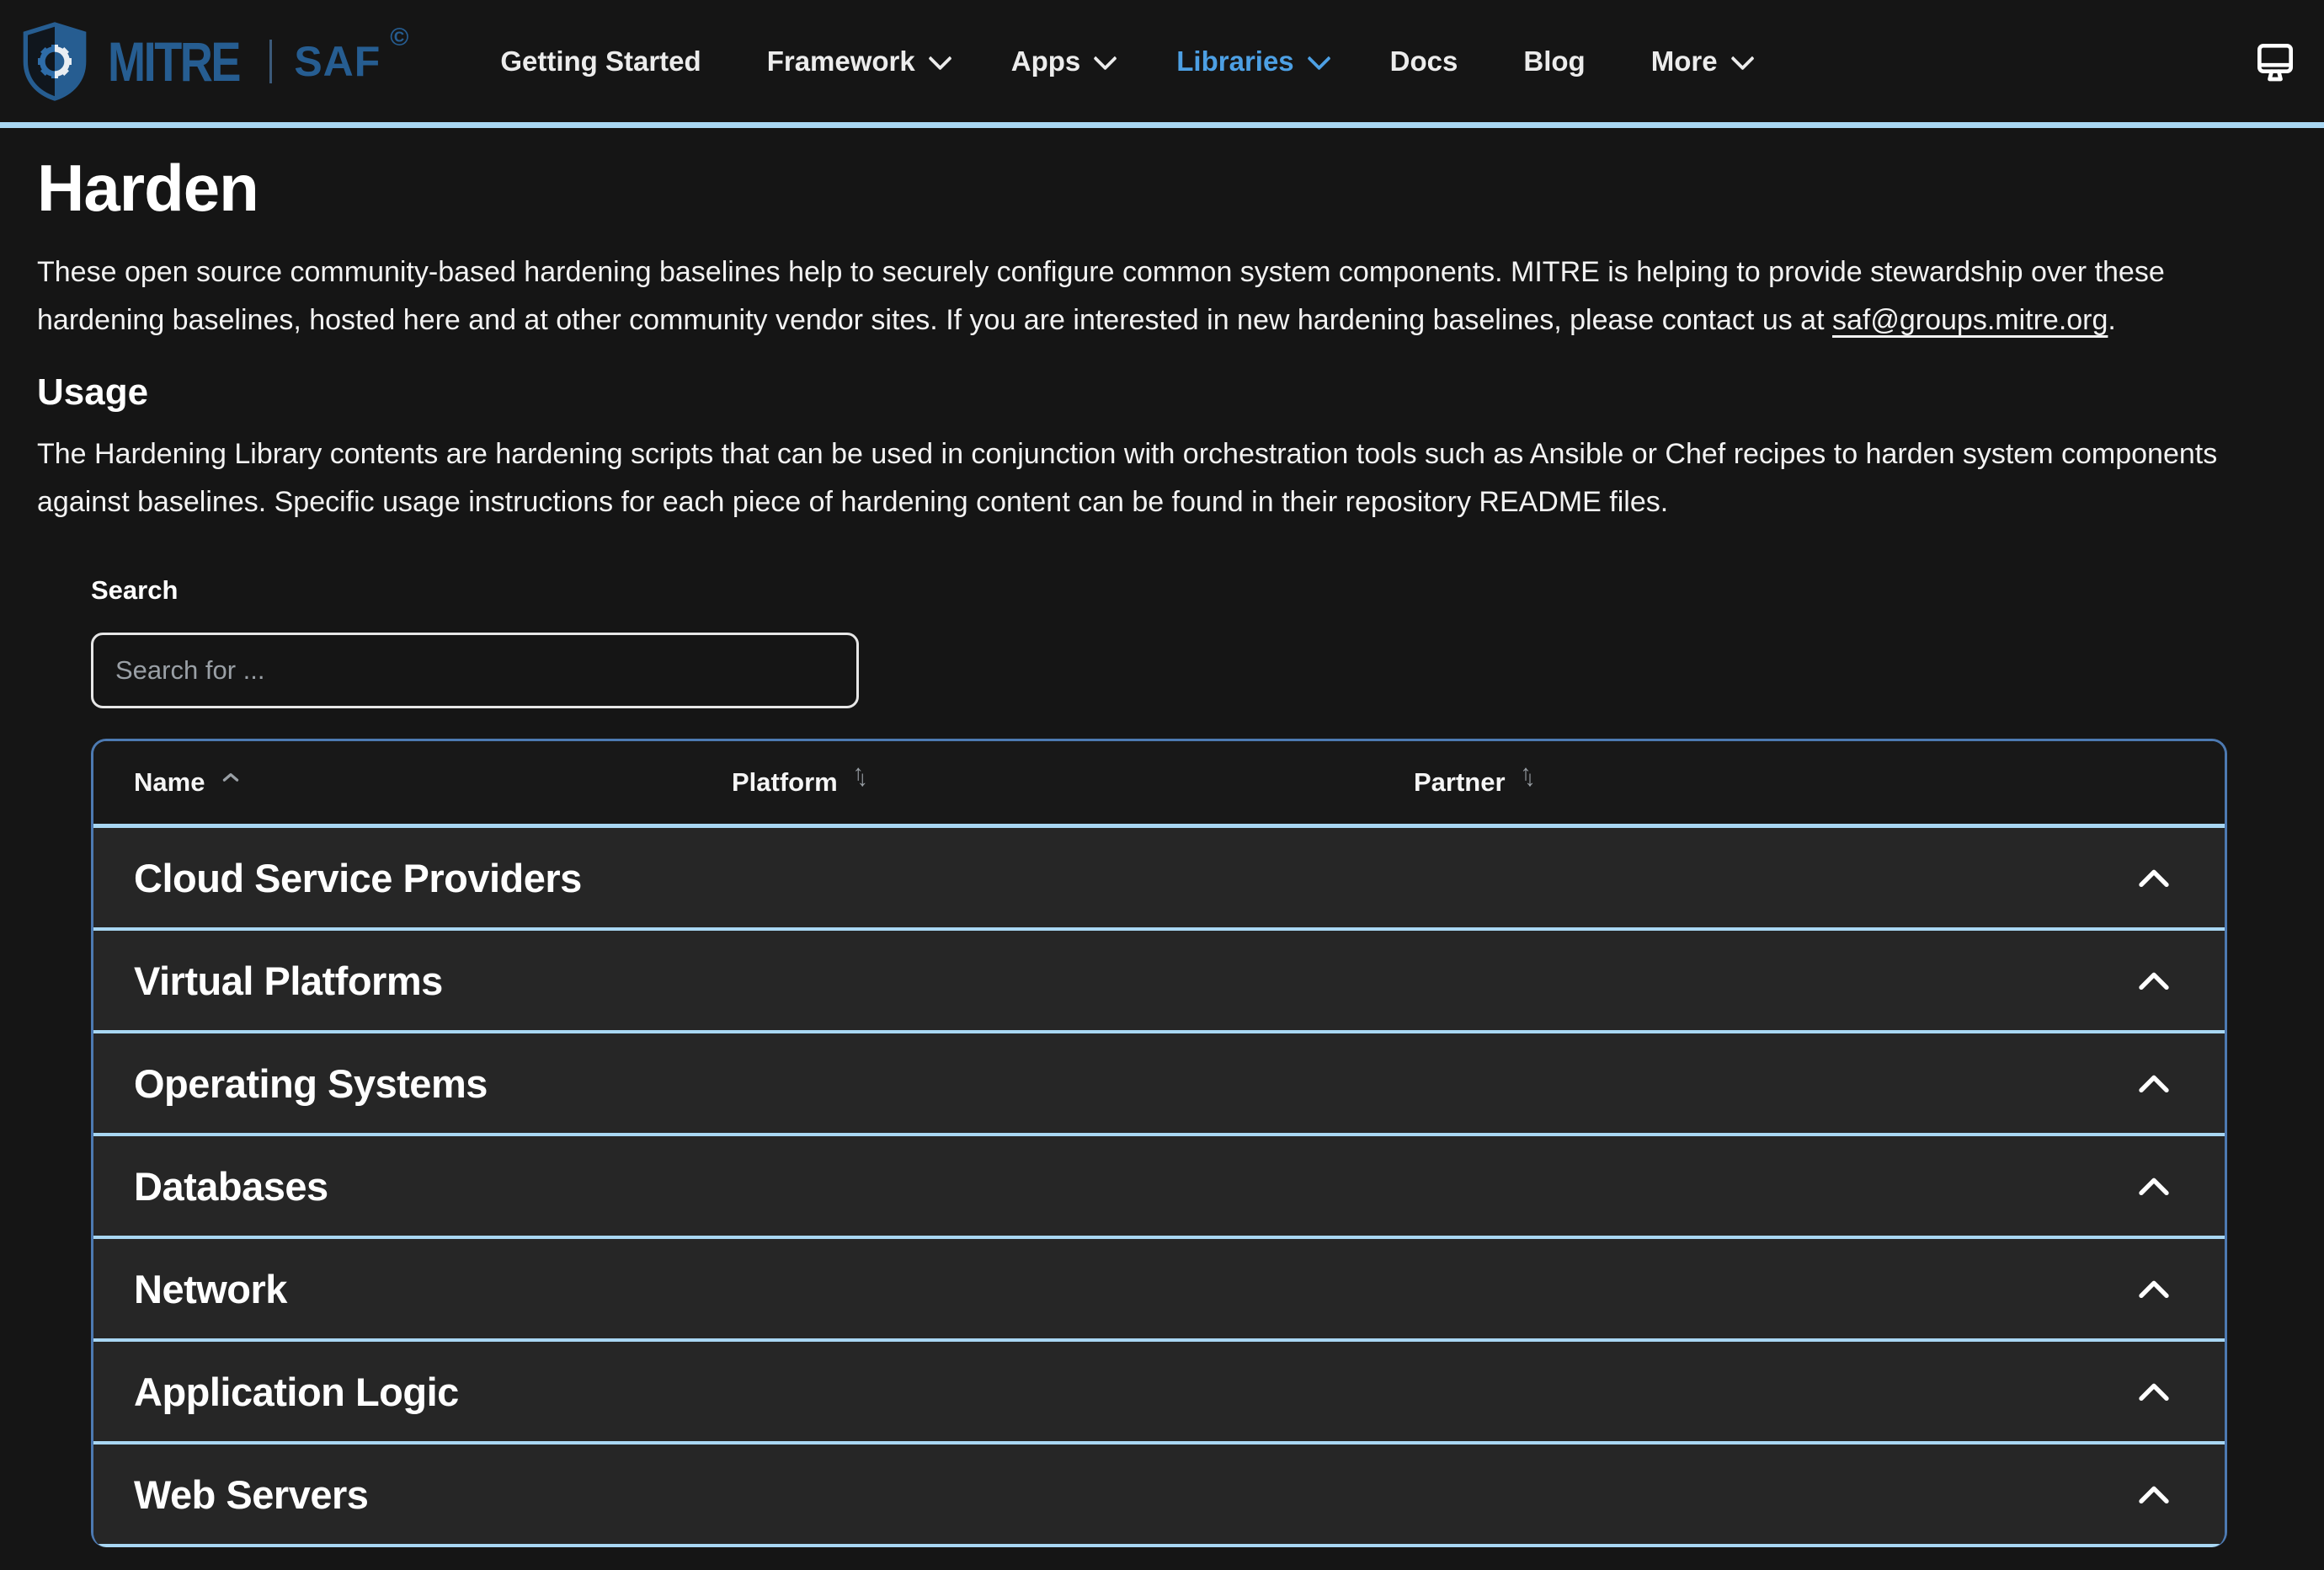 The height and width of the screenshot is (1570, 2324). I want to click on copyright-mark: ©, so click(400, 37).